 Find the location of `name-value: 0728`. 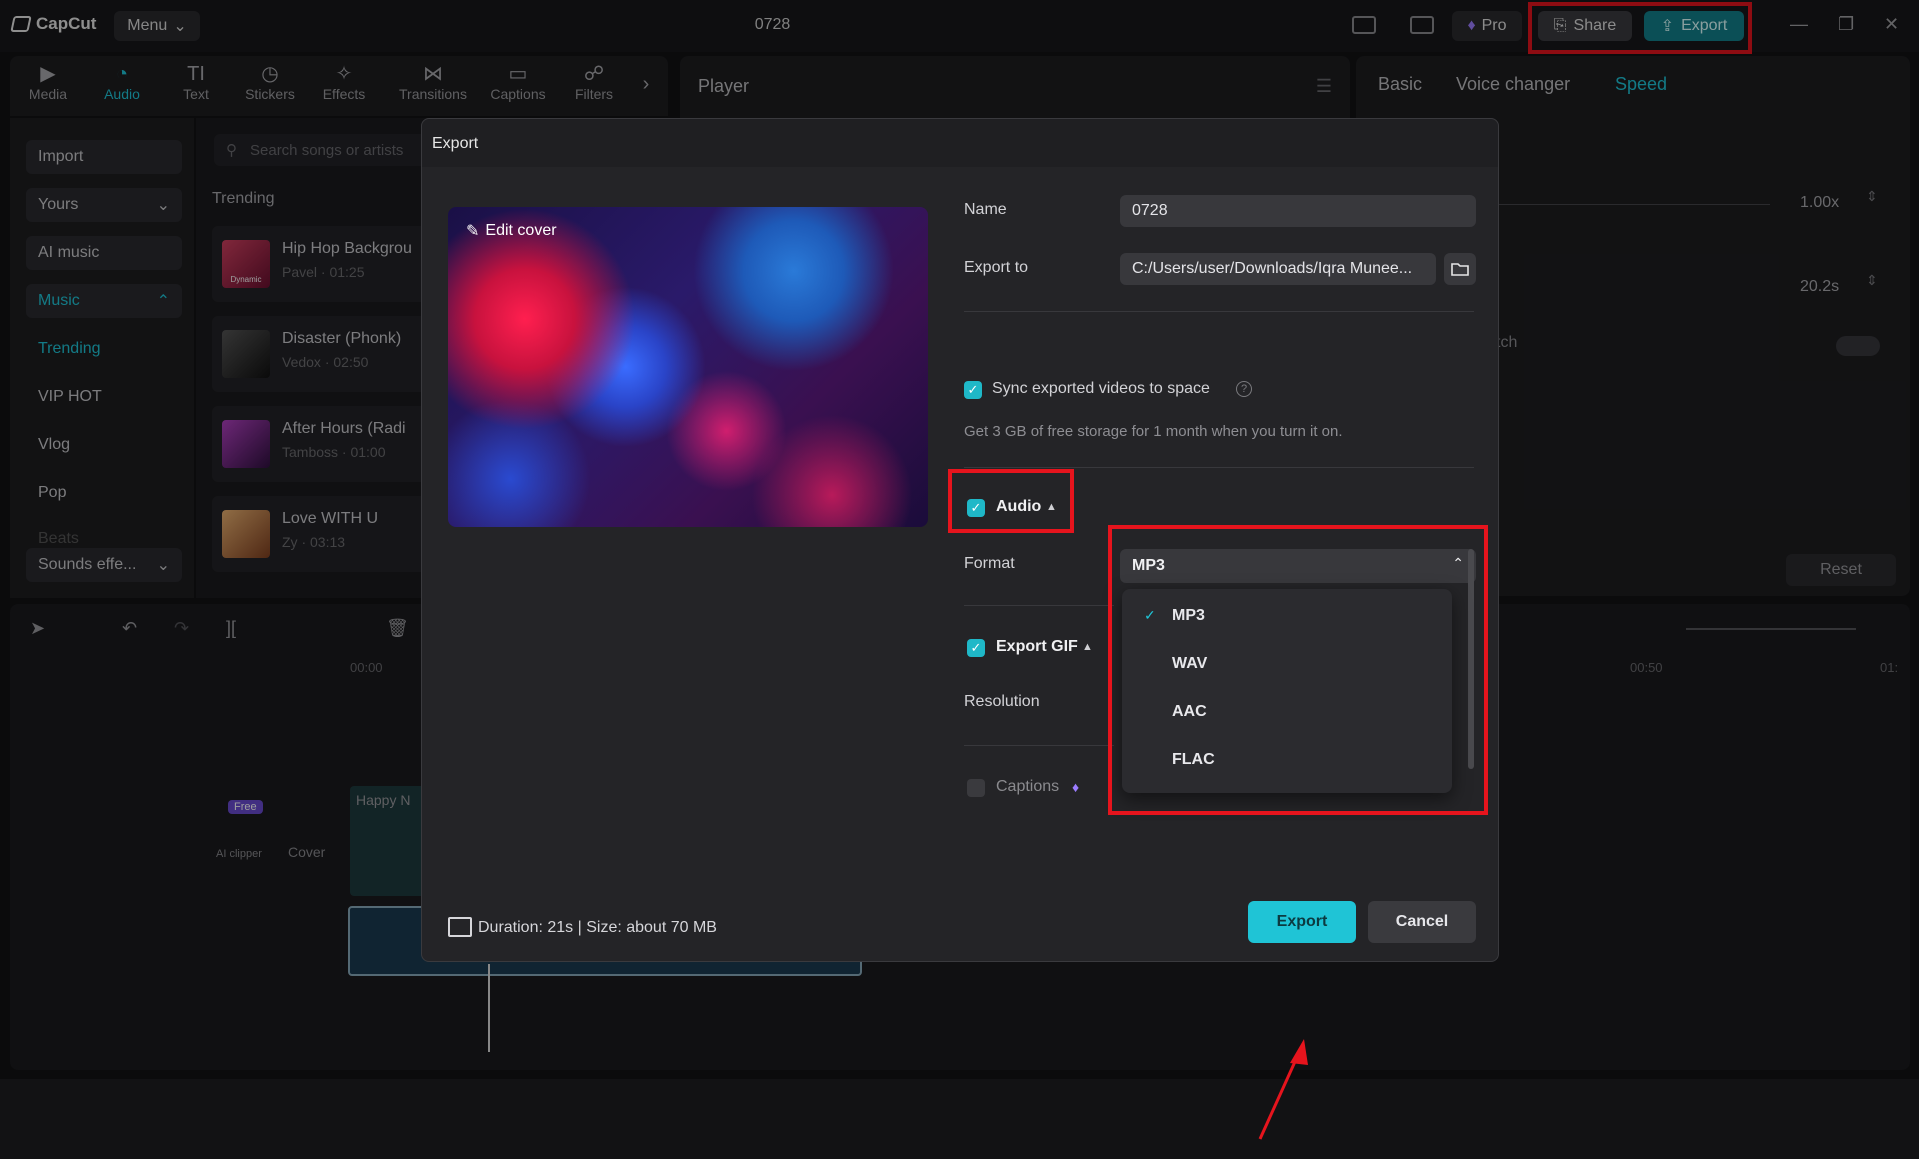

name-value: 0728 is located at coordinates (1150, 211).